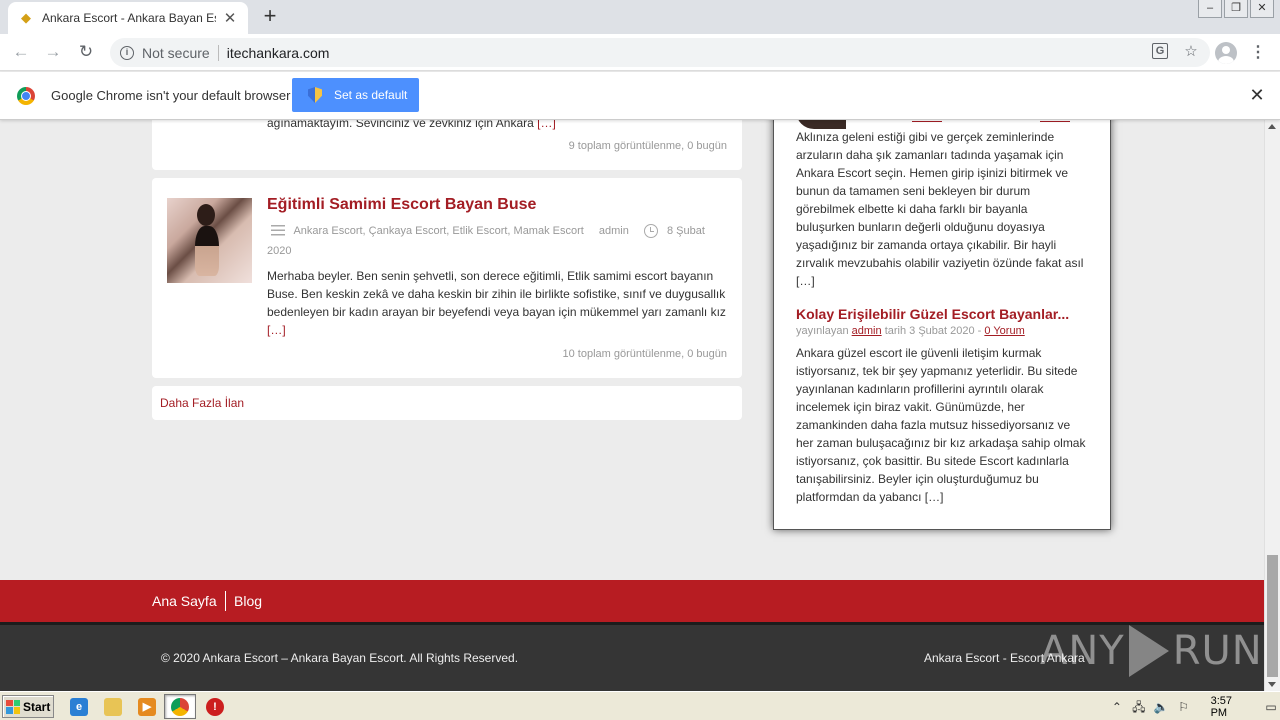 This screenshot has height=720, width=1280. Describe the element at coordinates (640, 705) in the screenshot. I see `windows-taskbar: Start e ▶ ! ⌃ 🖧 🔈 ⚐ 3:57 PM ▭` at that location.